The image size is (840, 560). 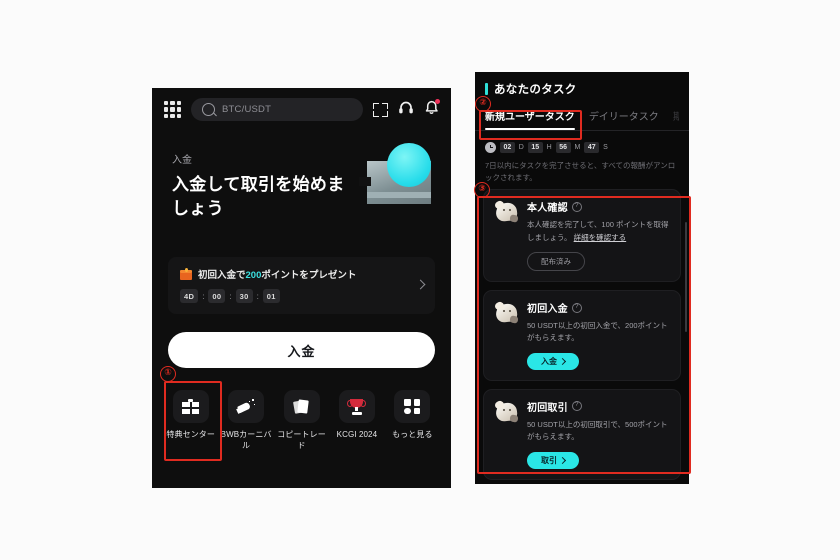 What do you see at coordinates (530, 119) in the screenshot?
I see `tab-new-user-tasks: 新規ユーザータスク` at bounding box center [530, 119].